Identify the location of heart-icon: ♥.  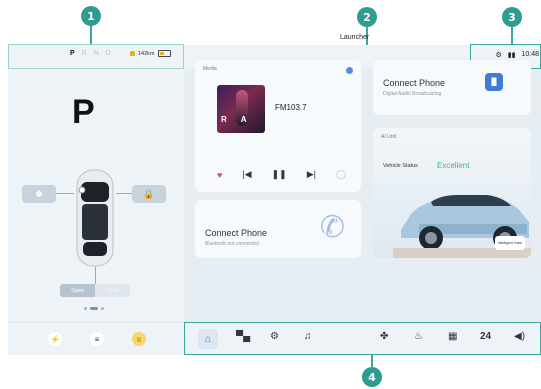
(219, 175).